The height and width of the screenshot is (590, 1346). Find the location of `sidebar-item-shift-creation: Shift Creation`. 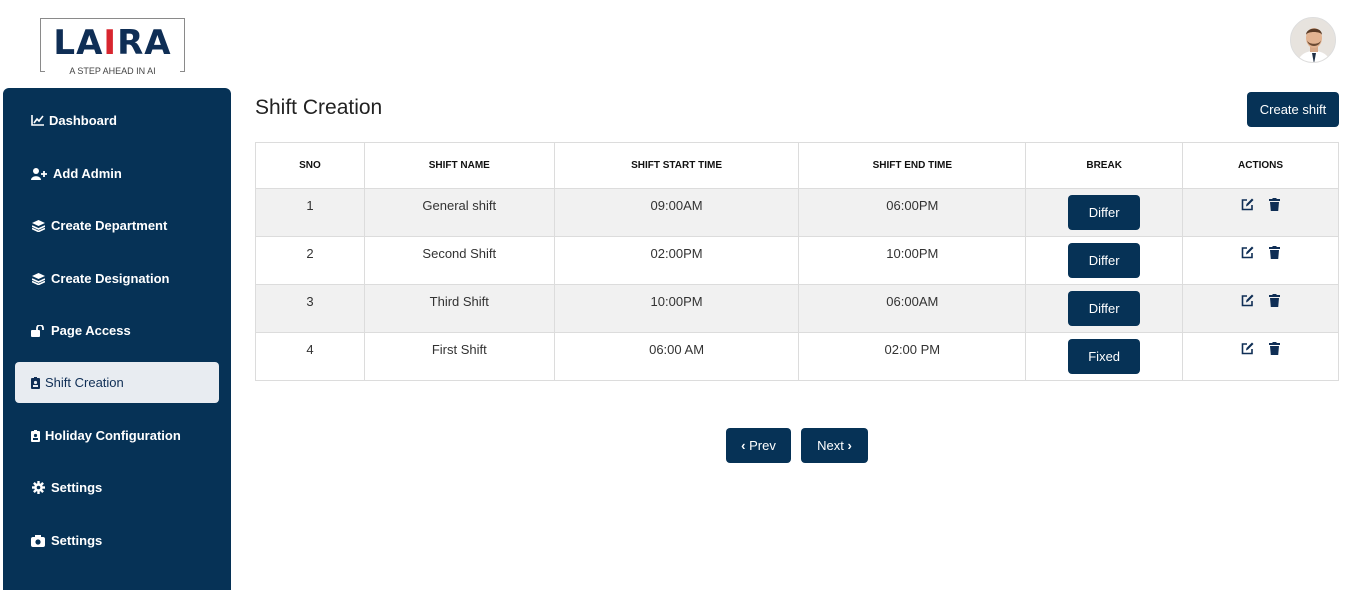

sidebar-item-shift-creation: Shift Creation is located at coordinates (117, 382).